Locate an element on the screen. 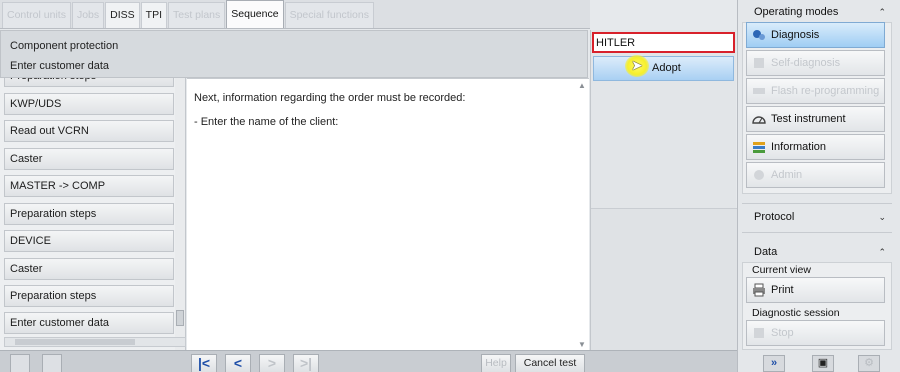 The height and width of the screenshot is (372, 900). tab-tpi: TPI is located at coordinates (153, 15).